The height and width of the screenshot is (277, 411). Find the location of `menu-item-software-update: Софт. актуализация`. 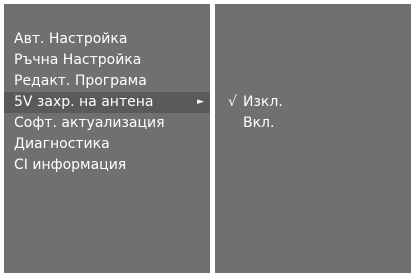

menu-item-software-update: Софт. актуализация is located at coordinates (107, 123).